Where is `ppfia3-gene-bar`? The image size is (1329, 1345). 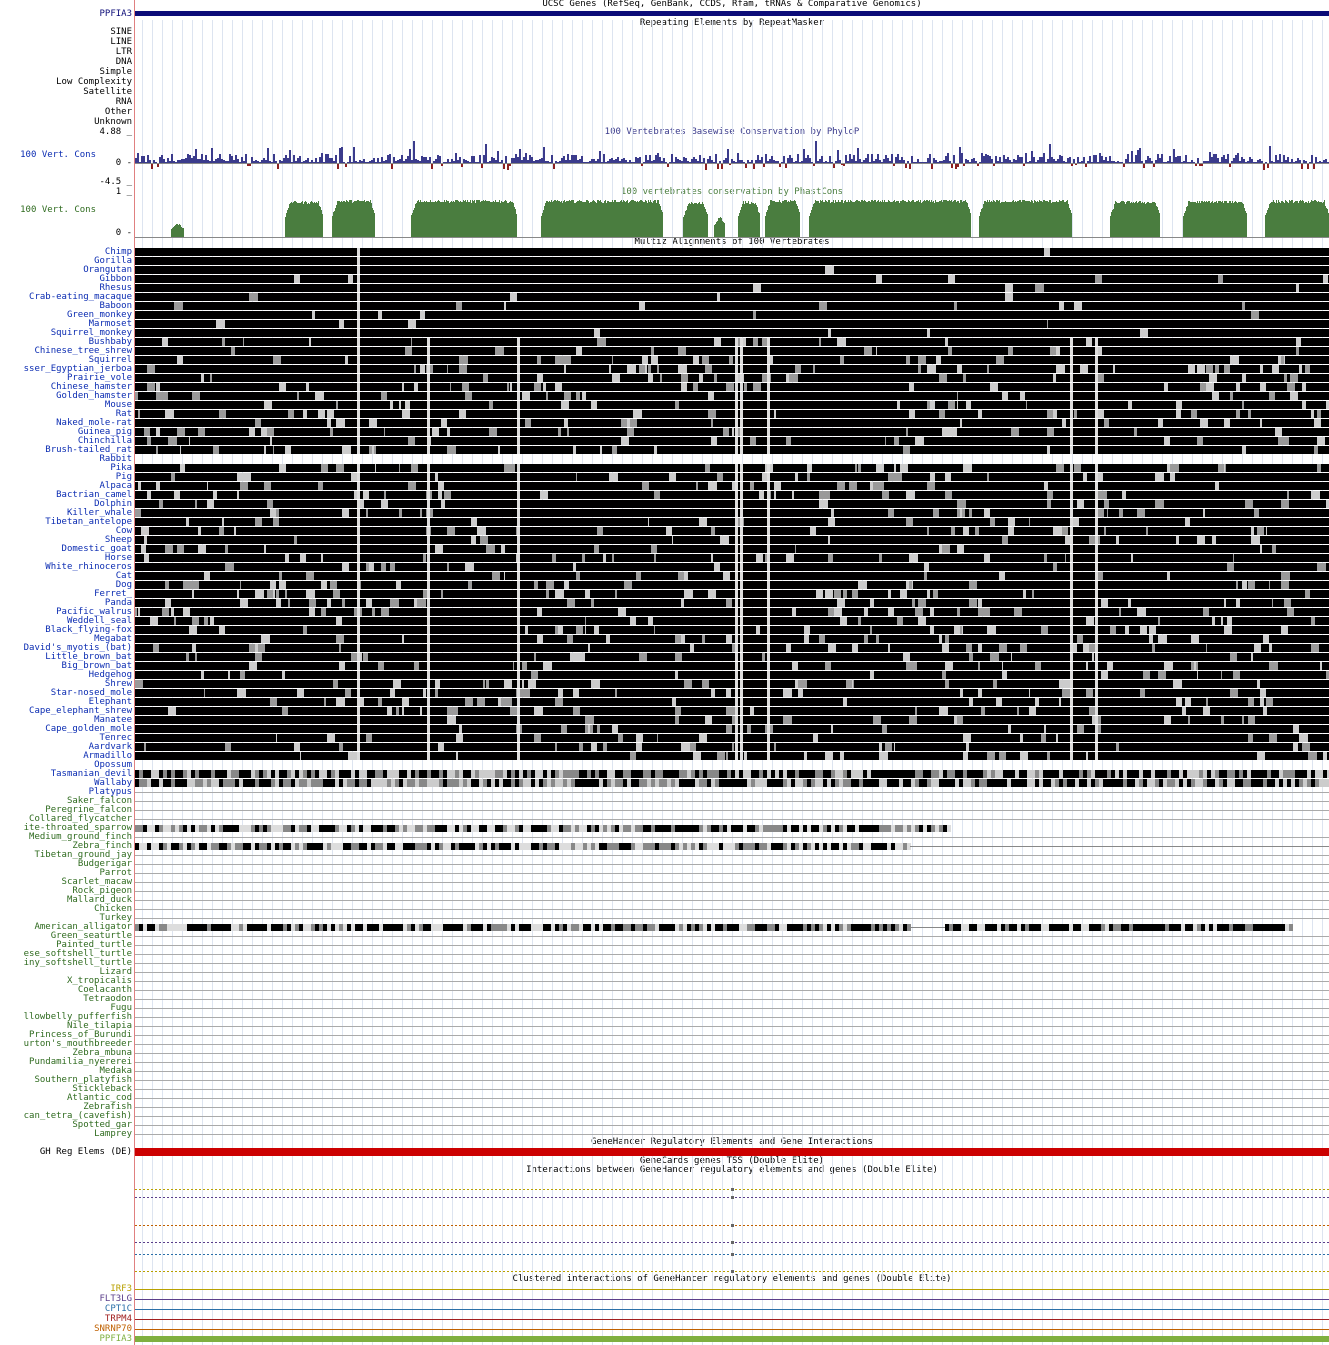 ppfia3-gene-bar is located at coordinates (732, 13).